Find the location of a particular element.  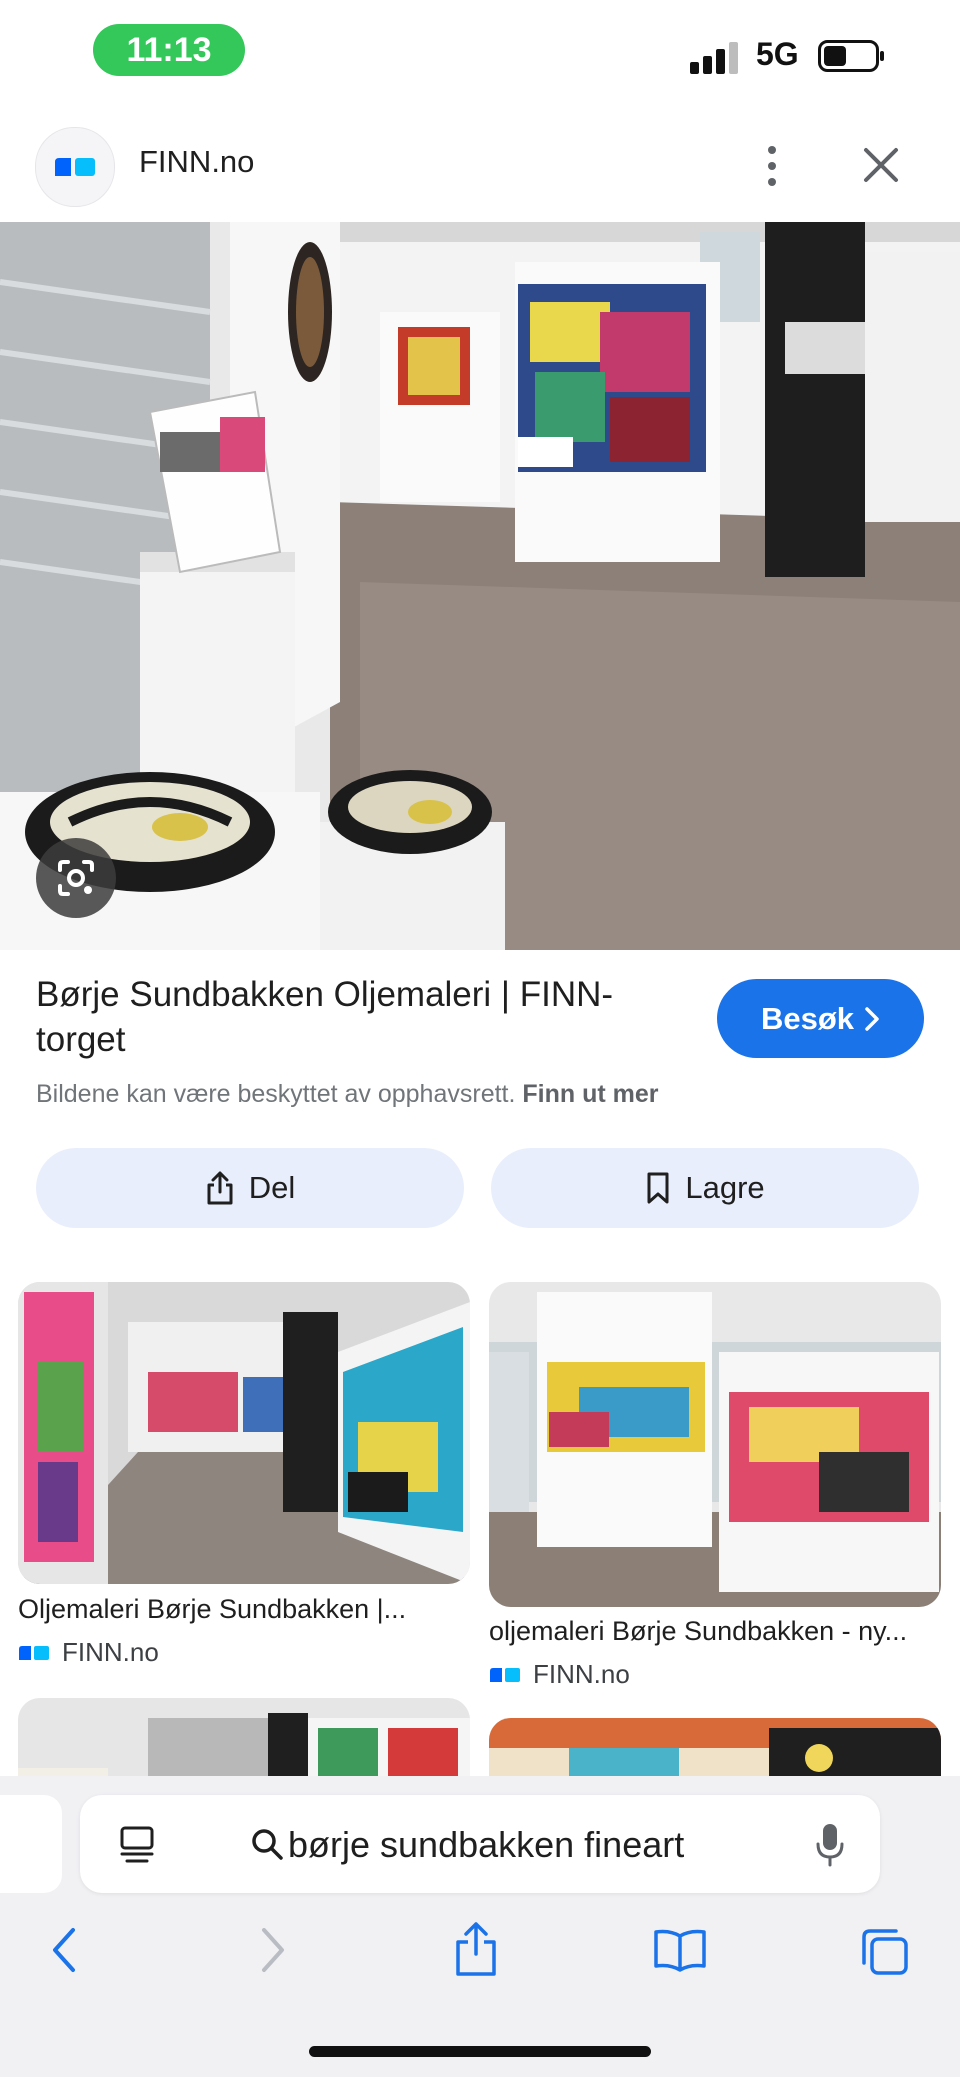

google-lens-icon is located at coordinates (76, 878).